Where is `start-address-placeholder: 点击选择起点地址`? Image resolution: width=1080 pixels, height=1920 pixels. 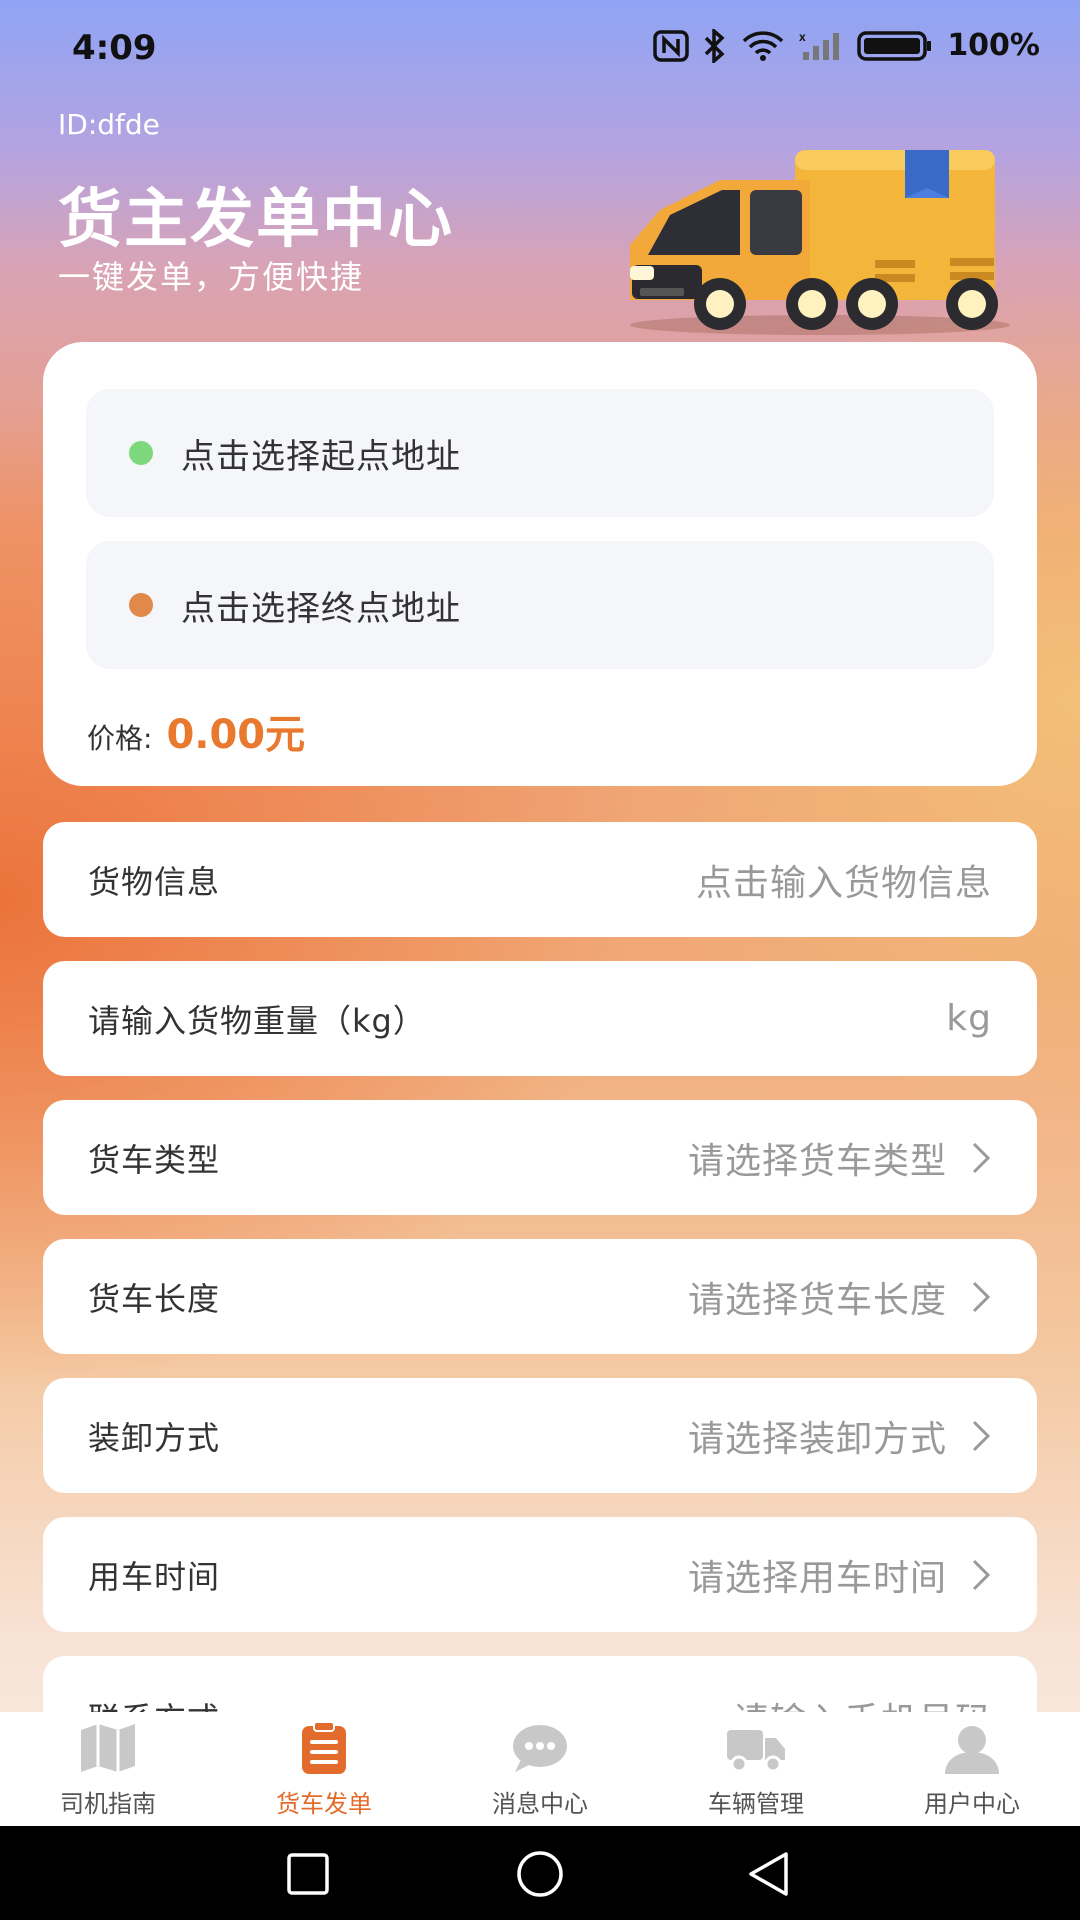
start-address-placeholder: 点击选择起点地址 is located at coordinates (321, 456).